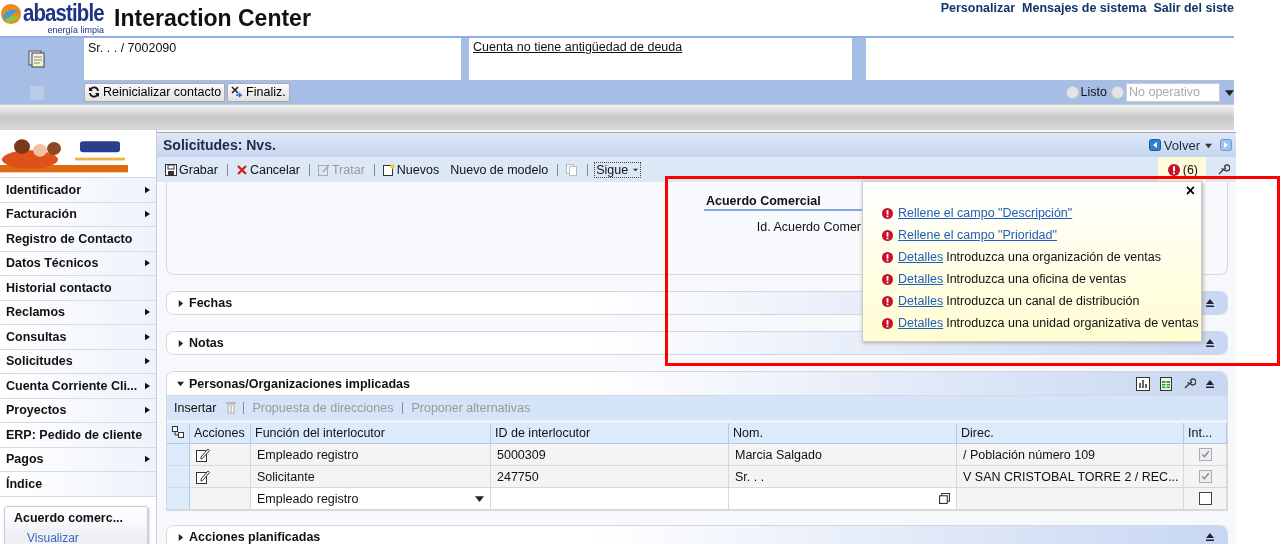  Describe the element at coordinates (76, 536) in the screenshot. I see `view-link: Visualizar` at that location.